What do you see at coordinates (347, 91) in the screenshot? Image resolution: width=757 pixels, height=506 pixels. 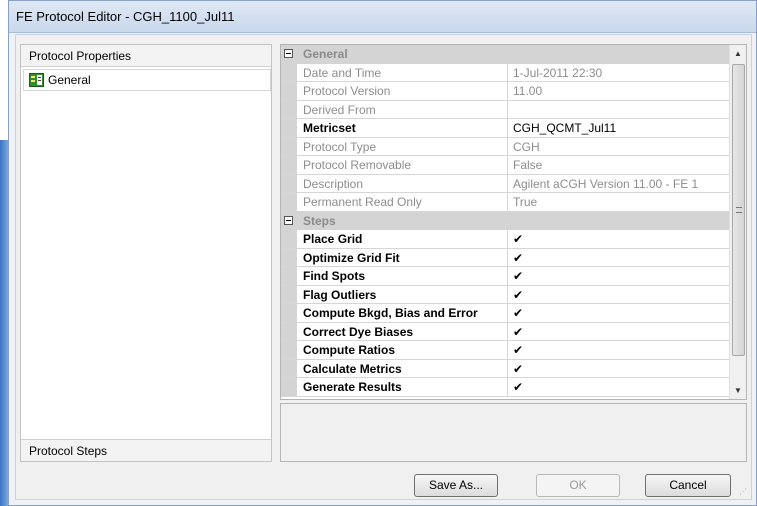 I see `property-name: Protocol Version` at bounding box center [347, 91].